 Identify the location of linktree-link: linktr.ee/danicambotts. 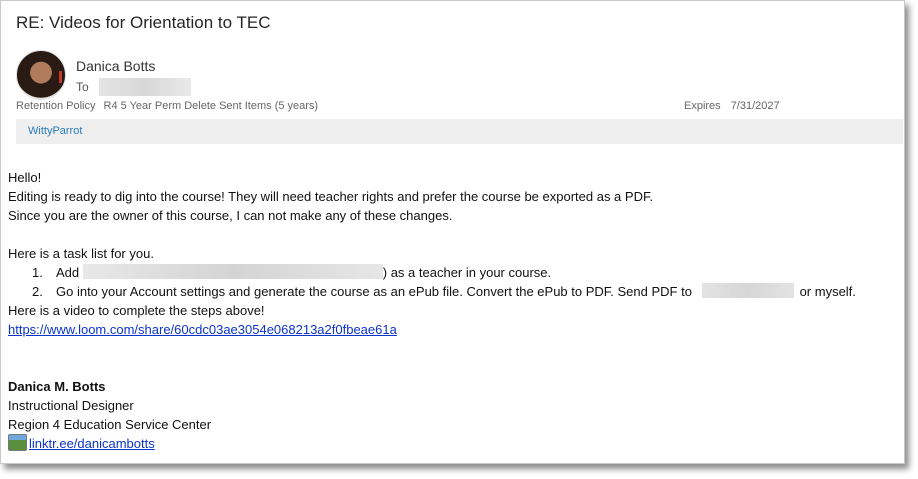
(92, 443).